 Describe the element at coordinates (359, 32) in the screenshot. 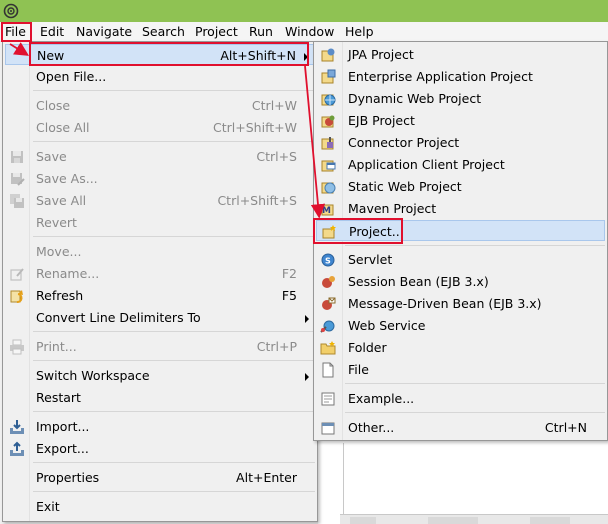

I see `menu-help: Help` at that location.